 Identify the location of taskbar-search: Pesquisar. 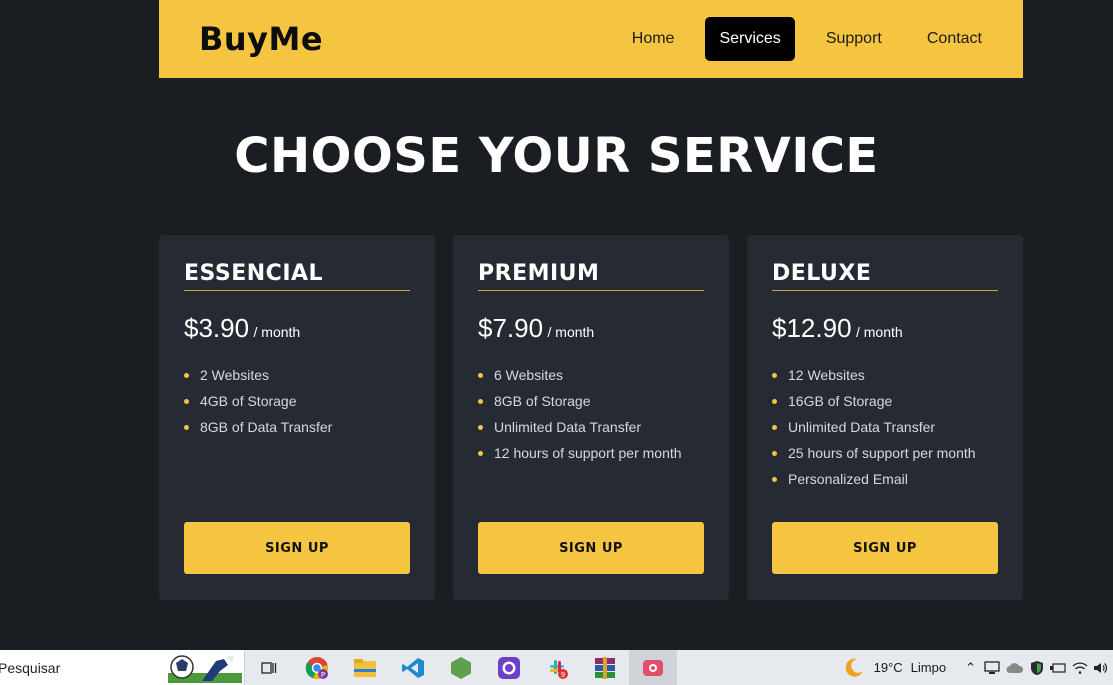
(122, 667).